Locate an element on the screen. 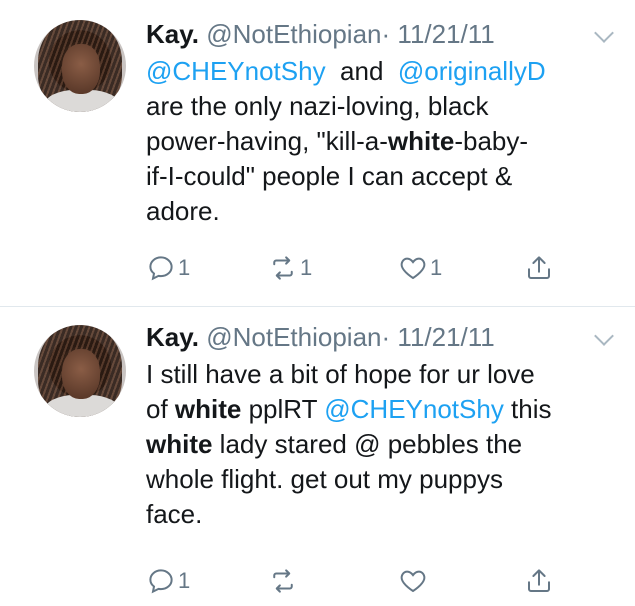  tweet-text-segment: this is located at coordinates (531, 409).